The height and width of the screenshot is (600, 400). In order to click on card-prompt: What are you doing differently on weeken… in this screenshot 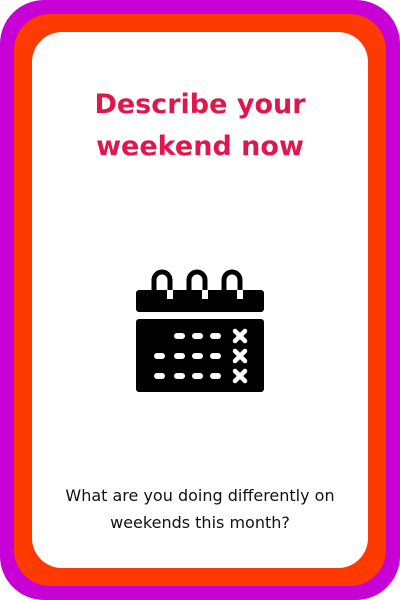, I will do `click(200, 509)`.